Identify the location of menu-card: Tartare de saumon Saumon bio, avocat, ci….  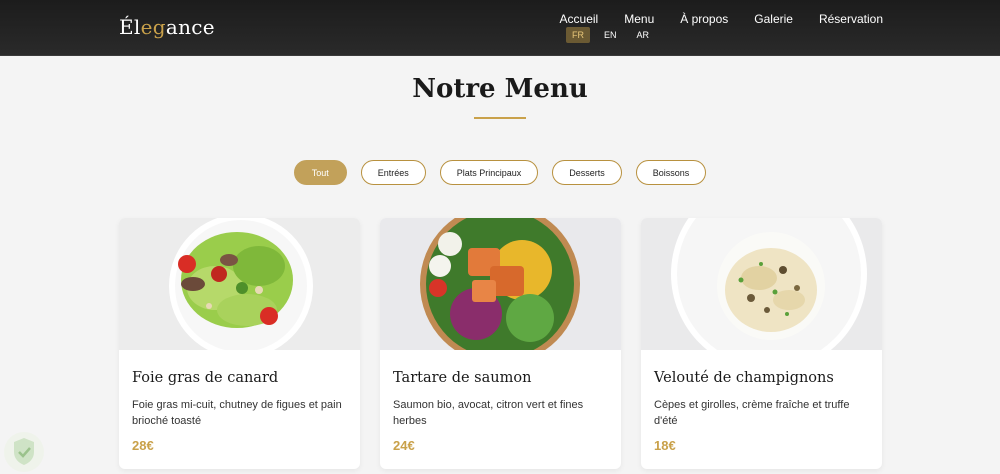
(500, 343).